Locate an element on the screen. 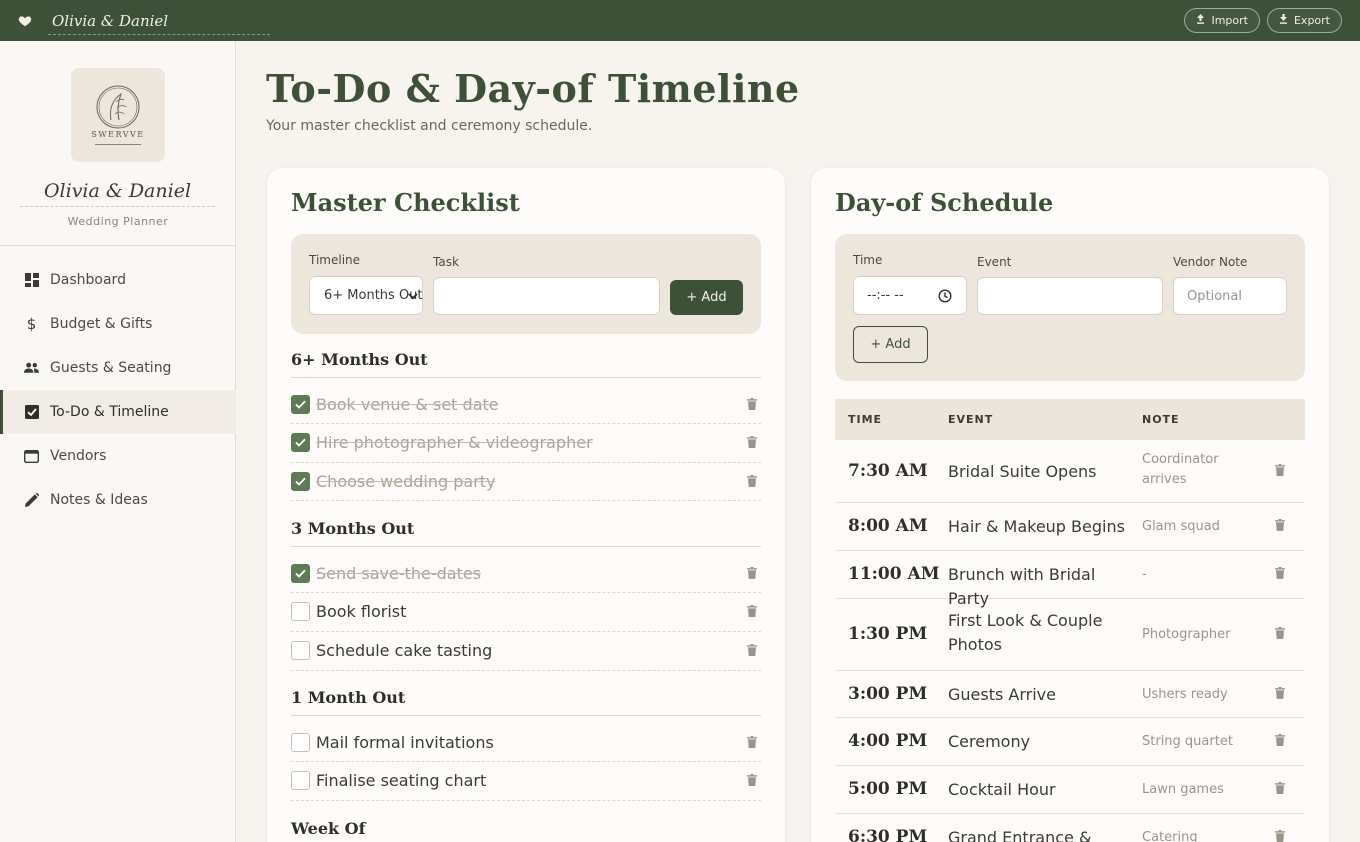 The height and width of the screenshot is (842, 1360). logo: SWERVVE is located at coordinates (118, 115).